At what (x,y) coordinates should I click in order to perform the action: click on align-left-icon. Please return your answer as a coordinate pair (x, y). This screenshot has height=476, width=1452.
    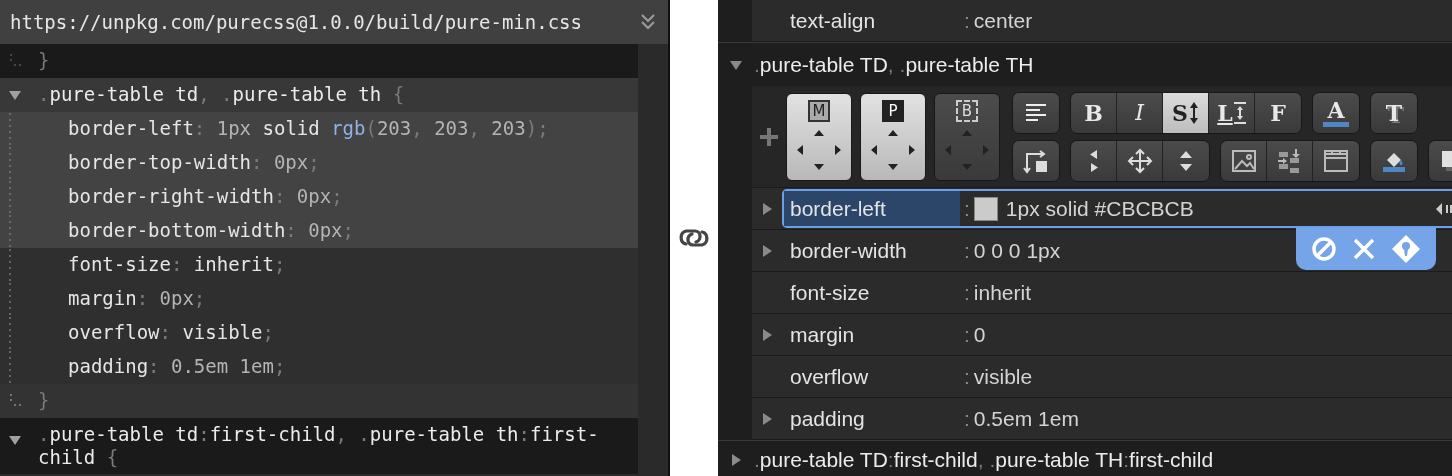
    Looking at the image, I should click on (1036, 112).